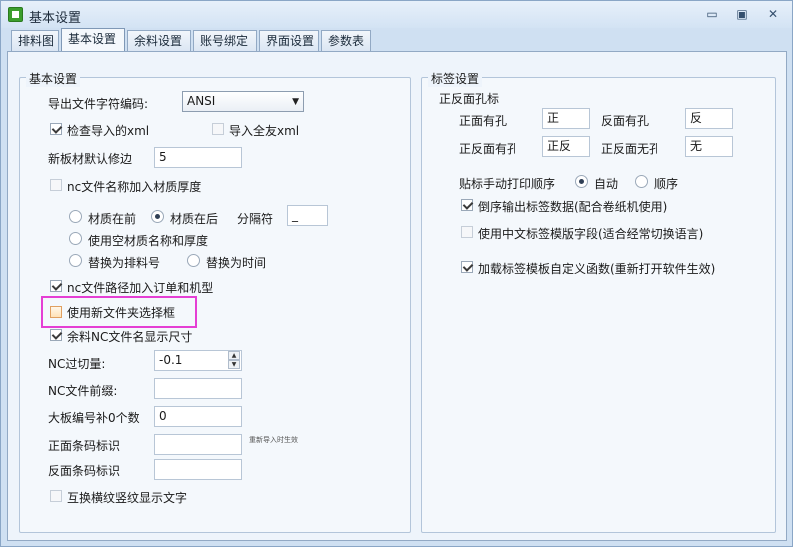  Describe the element at coordinates (455, 78) in the screenshot. I see `label-settings-title: 标签设置` at that location.